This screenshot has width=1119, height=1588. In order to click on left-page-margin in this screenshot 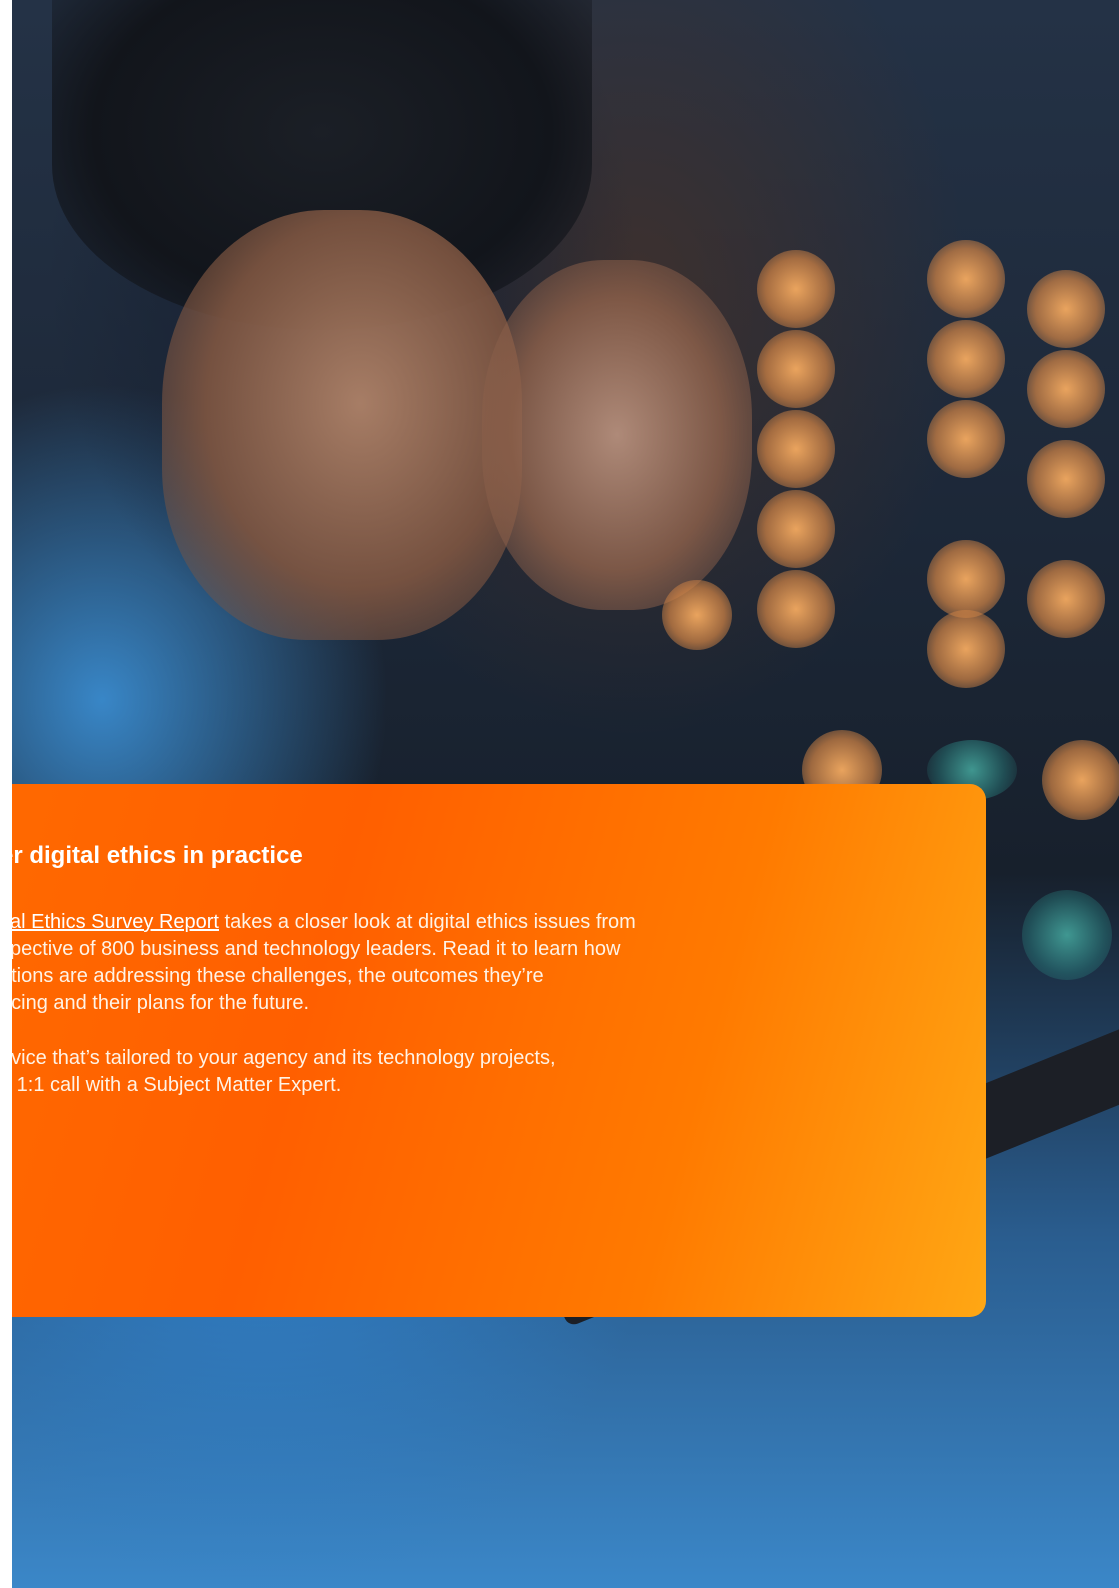, I will do `click(6, 794)`.